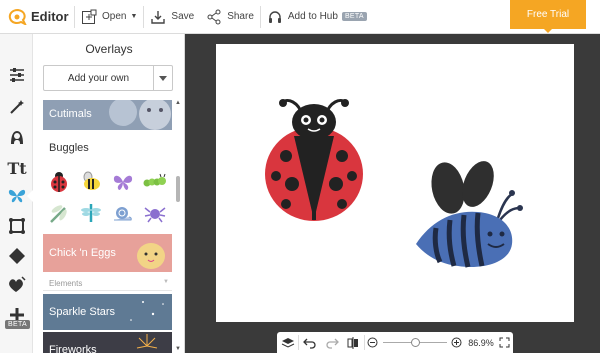  What do you see at coordinates (481, 342) in the screenshot?
I see `zoom-percent: 86.9%` at bounding box center [481, 342].